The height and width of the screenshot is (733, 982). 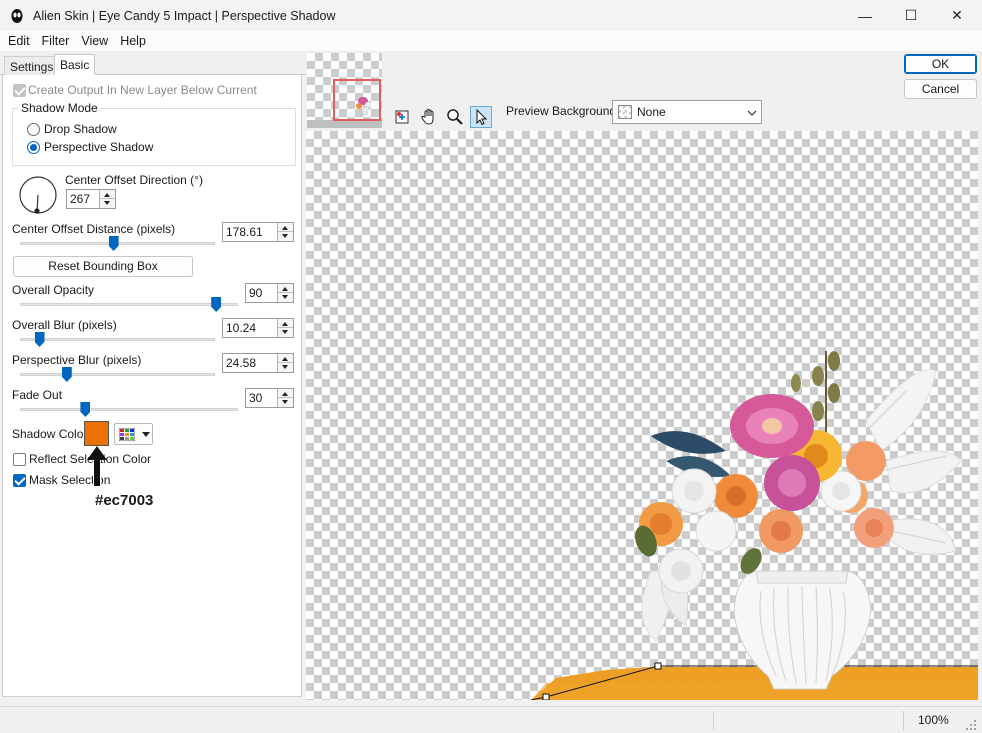 What do you see at coordinates (19, 480) in the screenshot?
I see `mask-selection-checkbox` at bounding box center [19, 480].